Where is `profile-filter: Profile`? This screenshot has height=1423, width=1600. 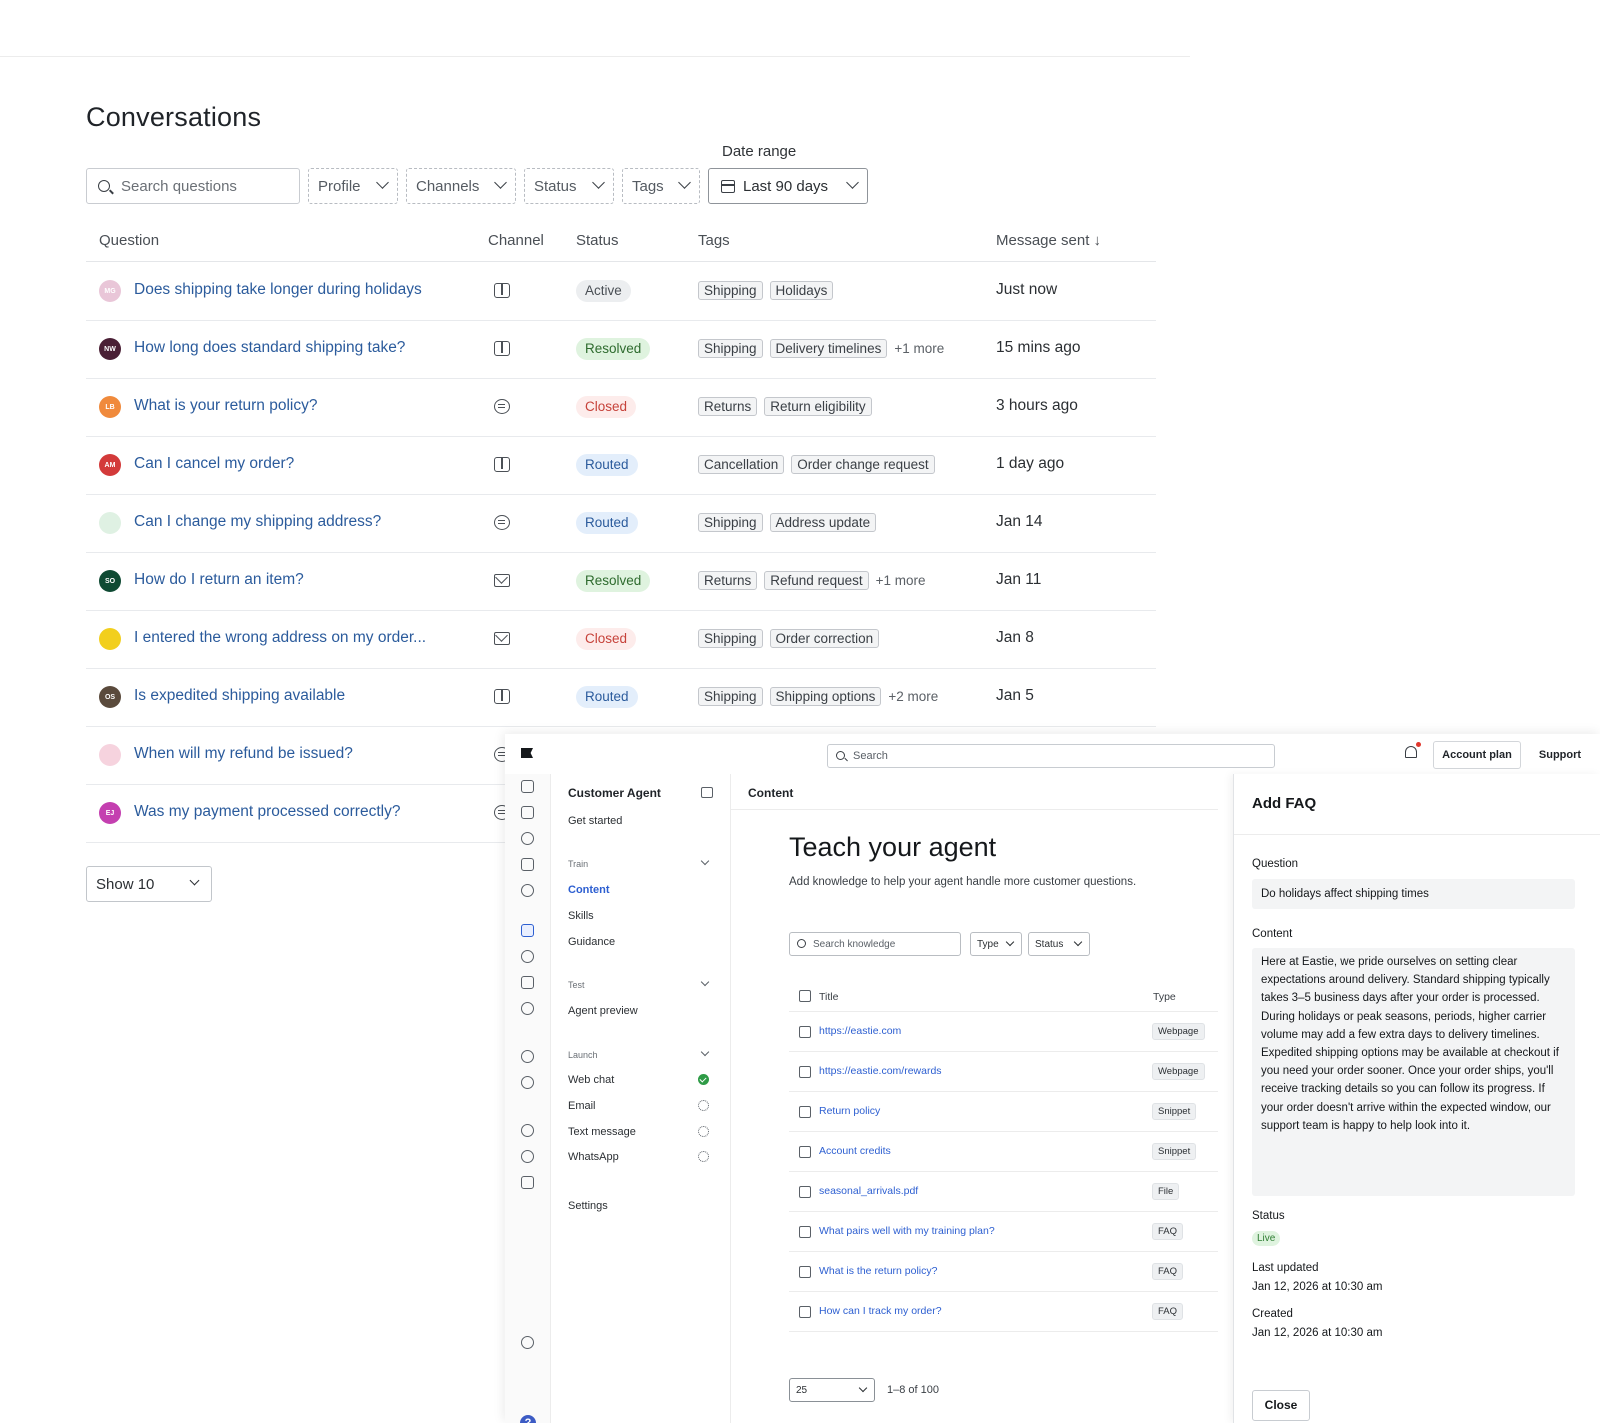 profile-filter: Profile is located at coordinates (353, 186).